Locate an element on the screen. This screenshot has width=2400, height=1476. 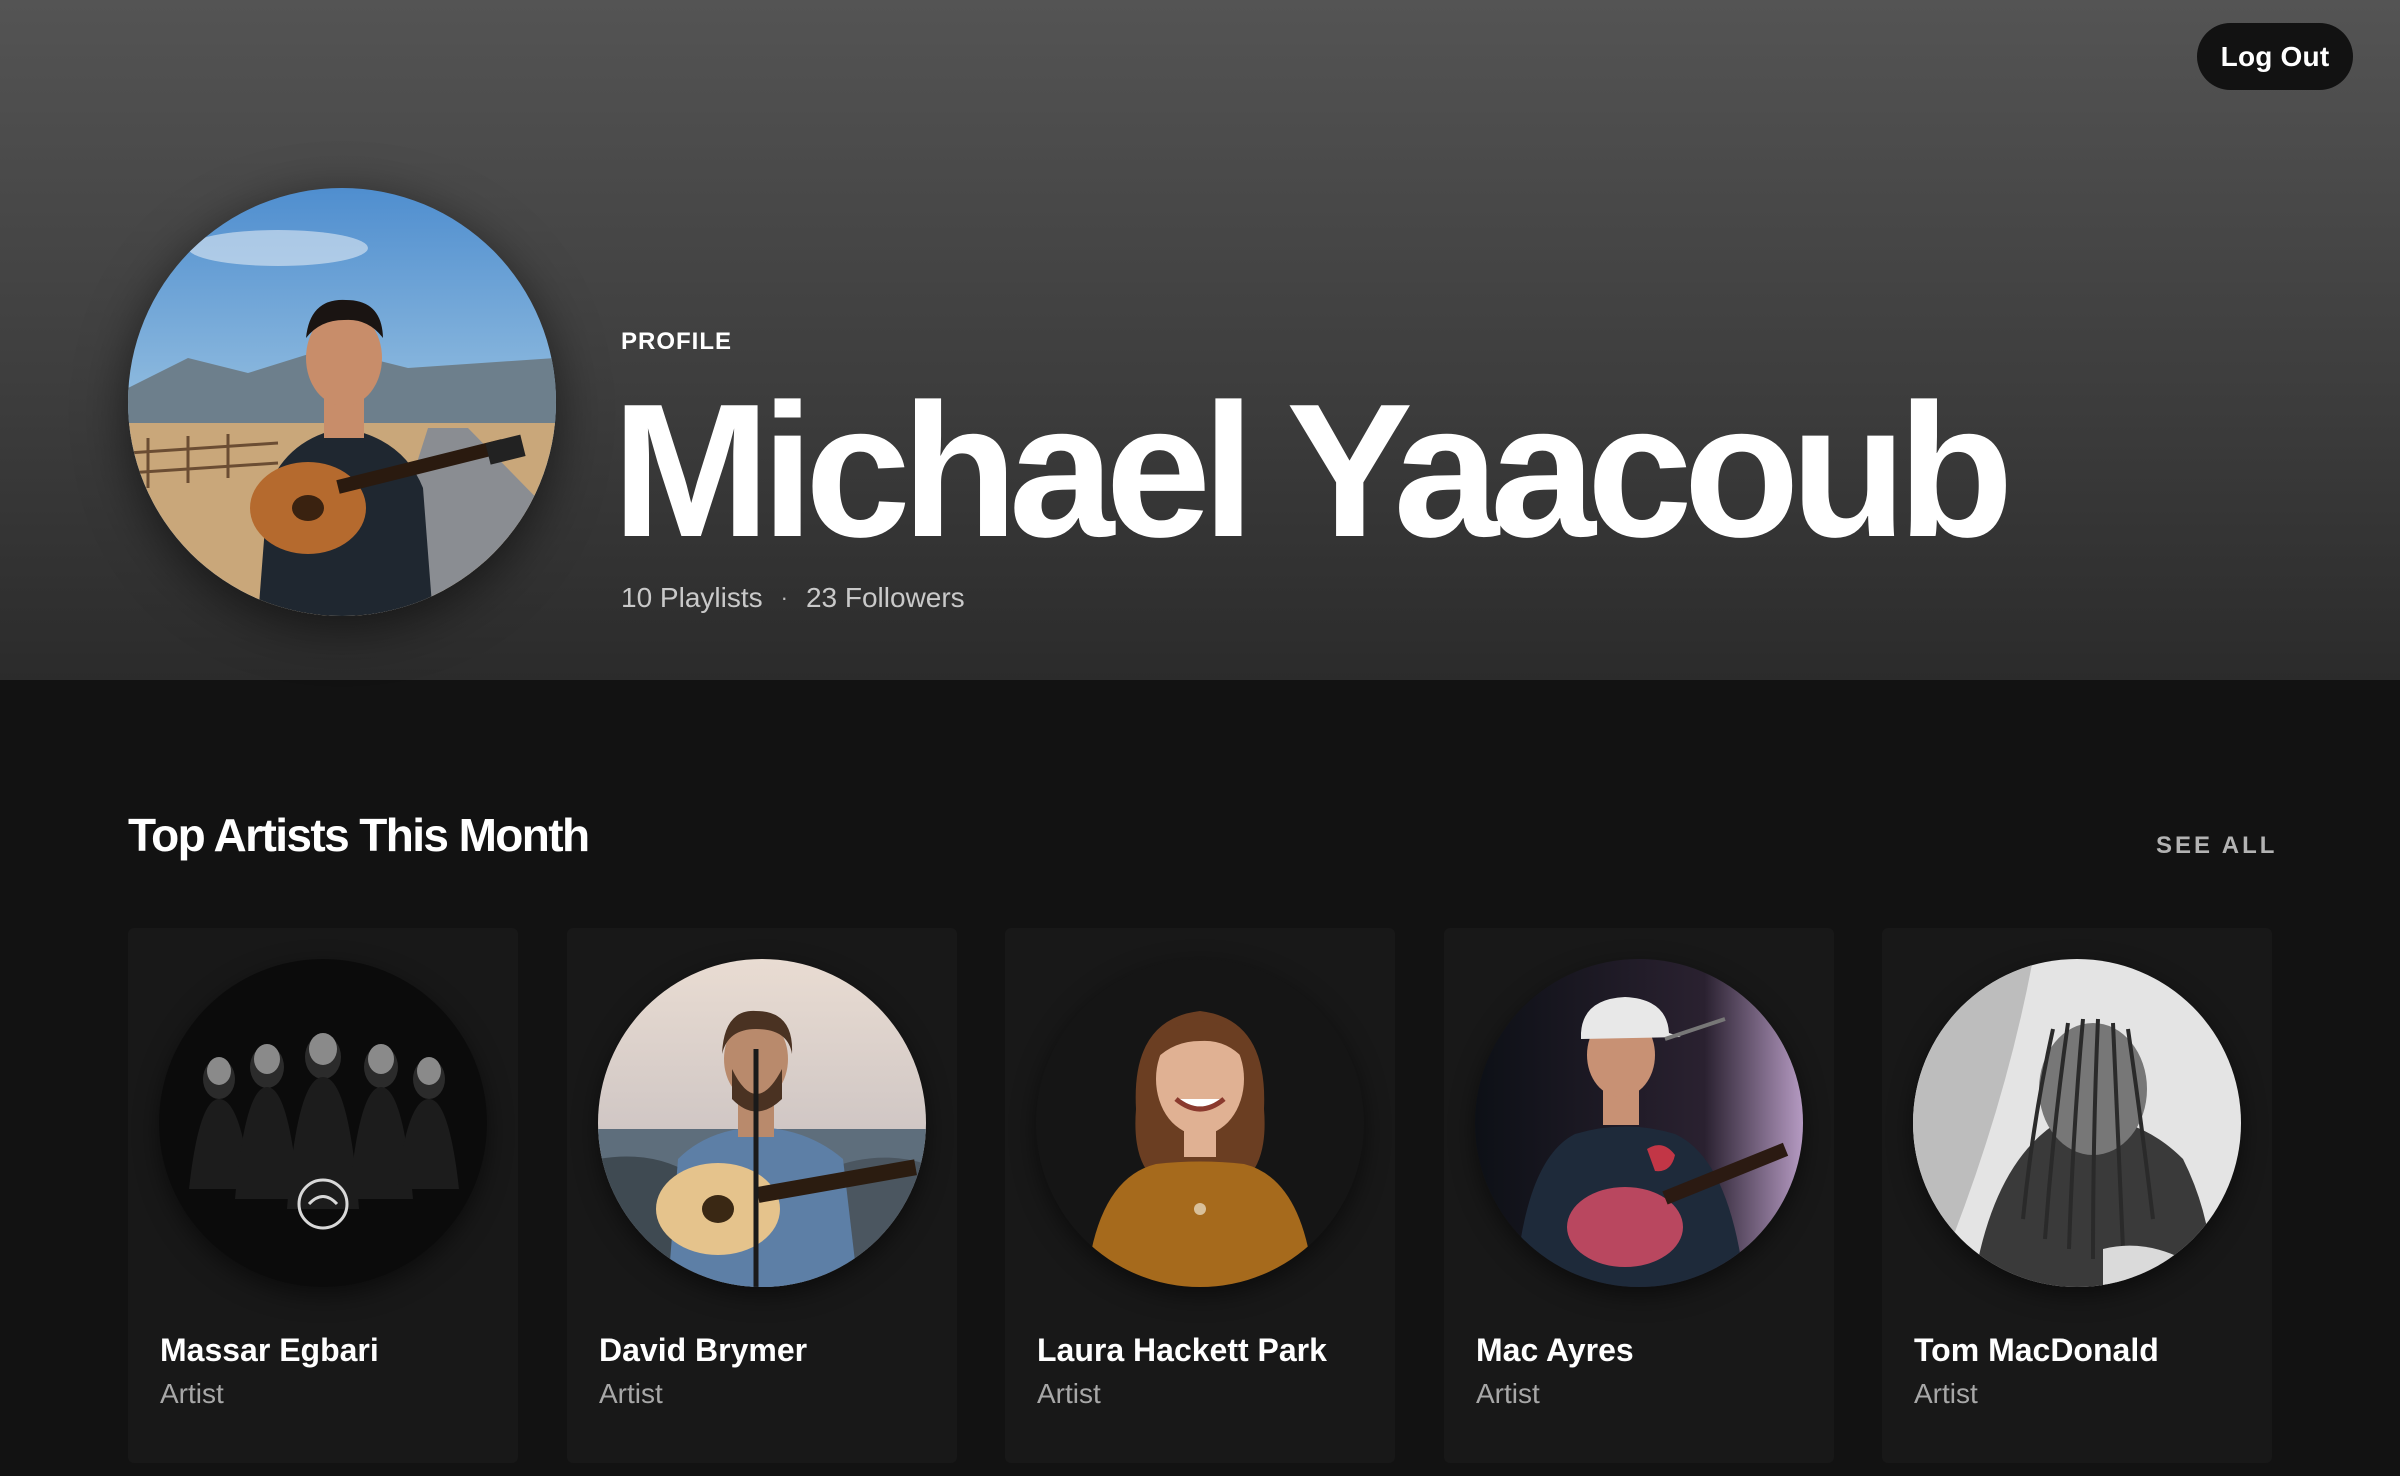
profile-type-label: PROFILE is located at coordinates (677, 341).